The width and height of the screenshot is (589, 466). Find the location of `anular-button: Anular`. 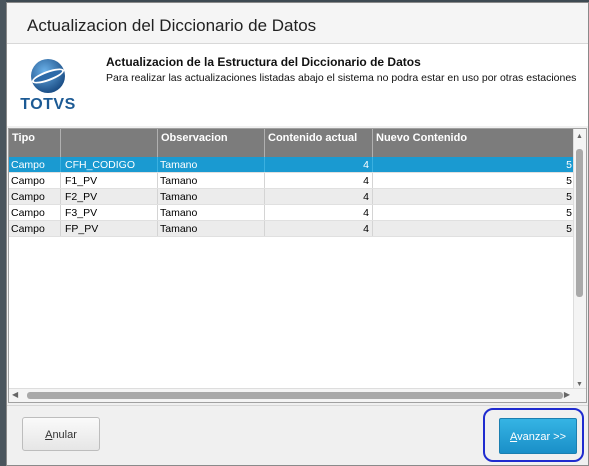

anular-button: Anular is located at coordinates (61, 434).